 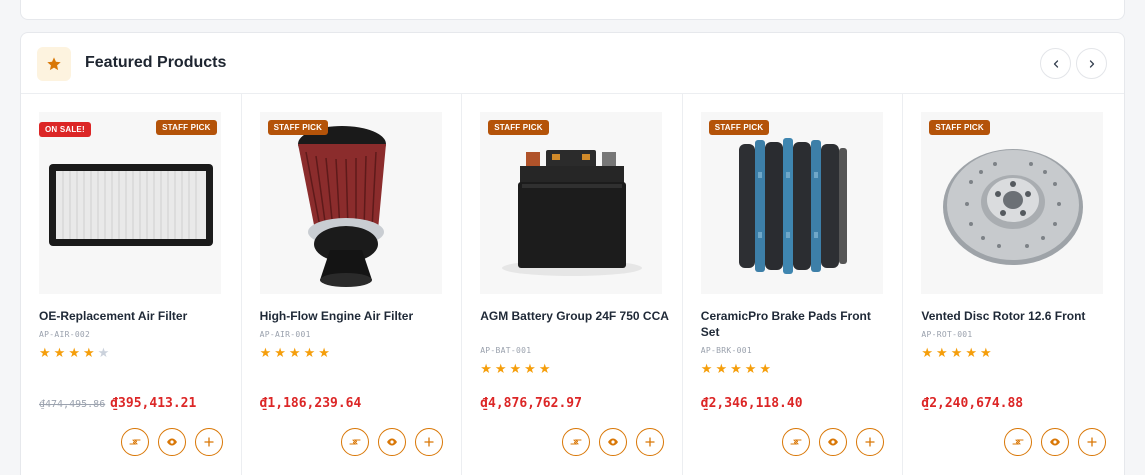 What do you see at coordinates (572, 63) in the screenshot?
I see `section-header: Featured Products` at bounding box center [572, 63].